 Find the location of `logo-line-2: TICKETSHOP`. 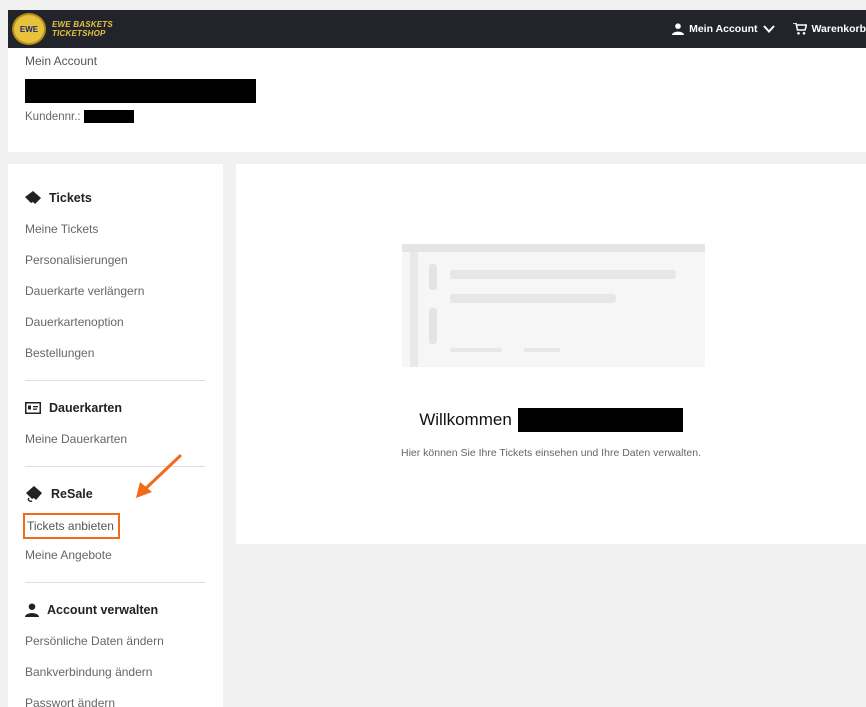

logo-line-2: TICKETSHOP is located at coordinates (79, 33).